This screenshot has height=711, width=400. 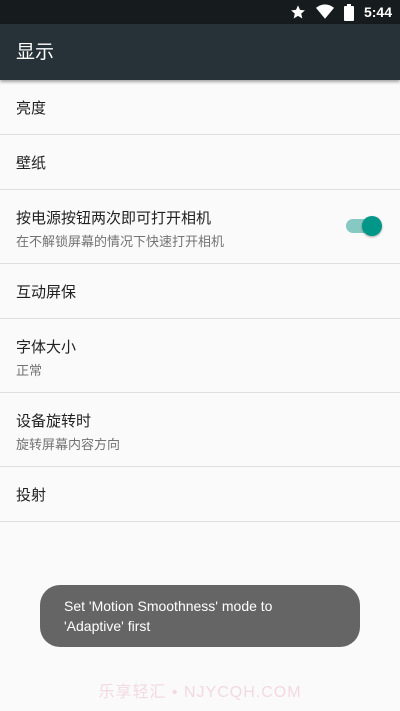 What do you see at coordinates (348, 12) in the screenshot?
I see `battery-icon` at bounding box center [348, 12].